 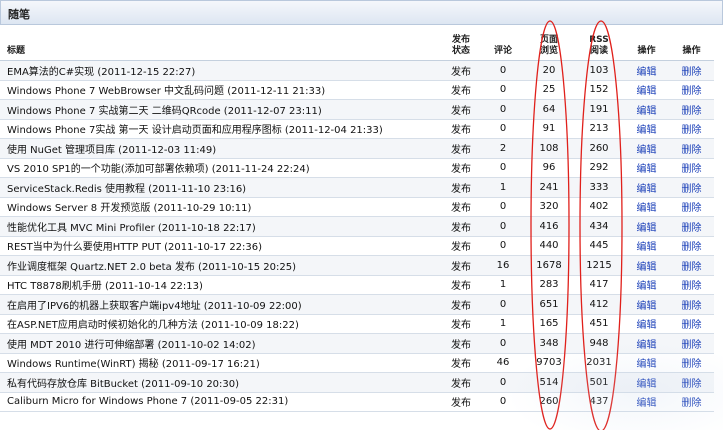 What do you see at coordinates (460, 40) in the screenshot?
I see `header-status-line1: 发布` at bounding box center [460, 40].